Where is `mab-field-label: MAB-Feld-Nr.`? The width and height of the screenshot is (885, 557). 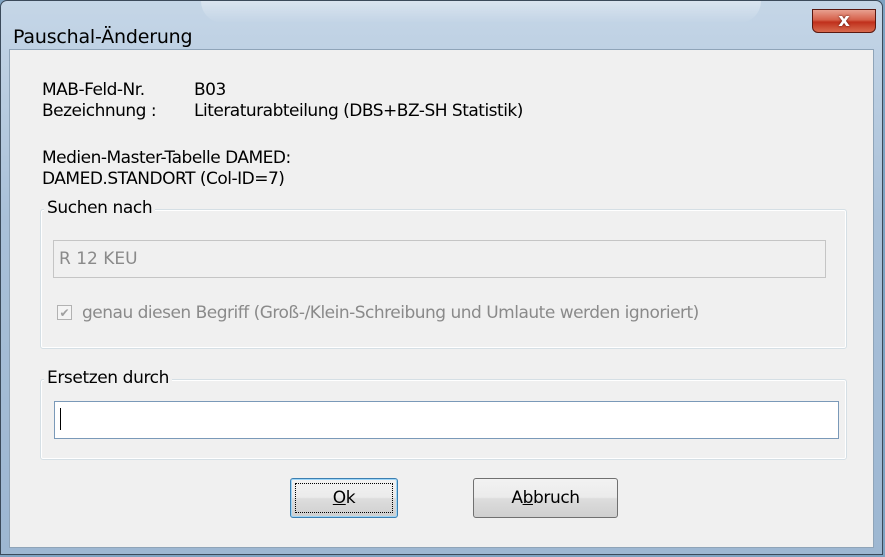 mab-field-label: MAB-Feld-Nr. is located at coordinates (93, 90).